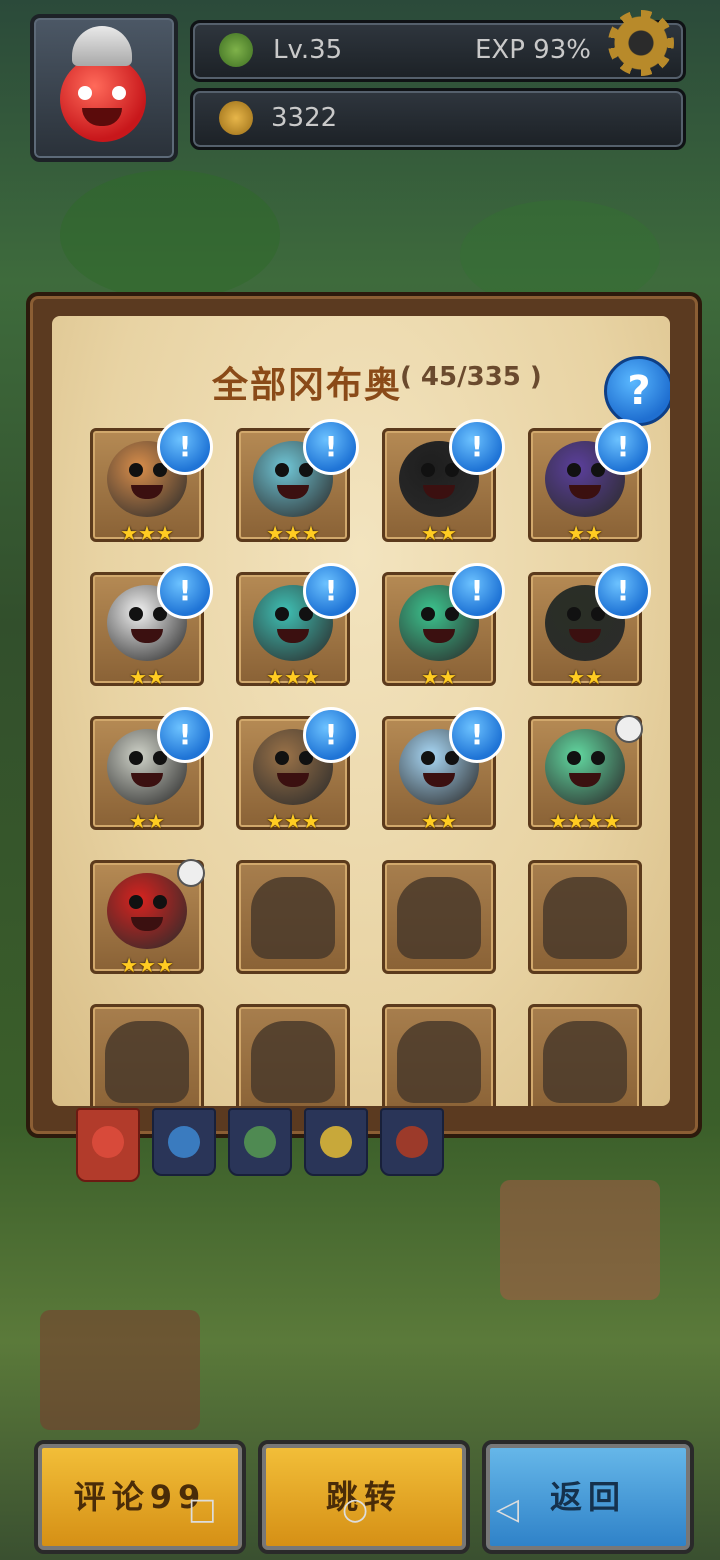  I want to click on nav-square-icon: □, so click(202, 1509).